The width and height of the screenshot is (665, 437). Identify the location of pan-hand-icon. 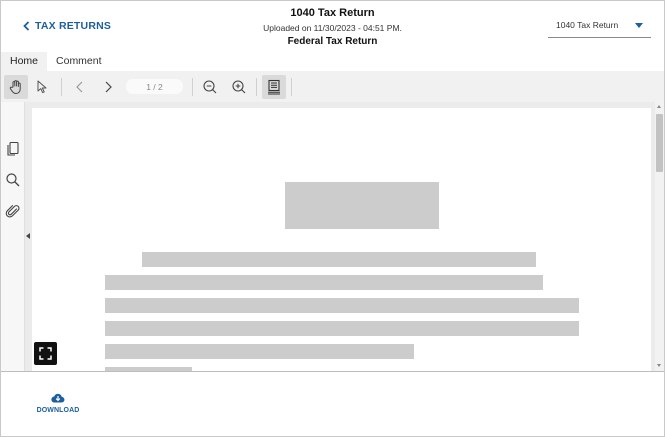
(15, 87).